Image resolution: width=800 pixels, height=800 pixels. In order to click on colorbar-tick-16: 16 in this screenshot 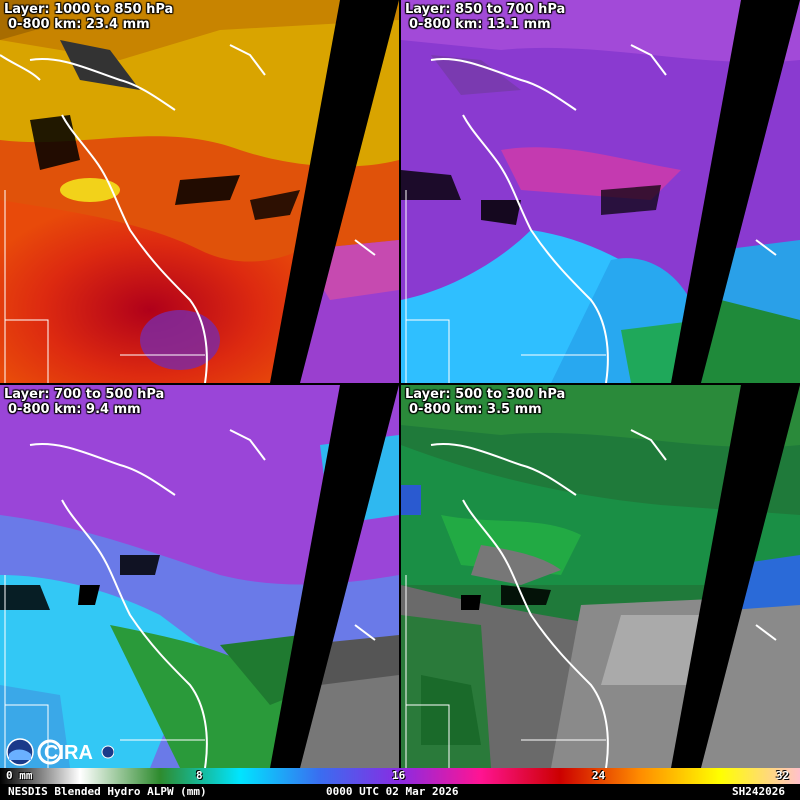, I will do `click(399, 775)`.